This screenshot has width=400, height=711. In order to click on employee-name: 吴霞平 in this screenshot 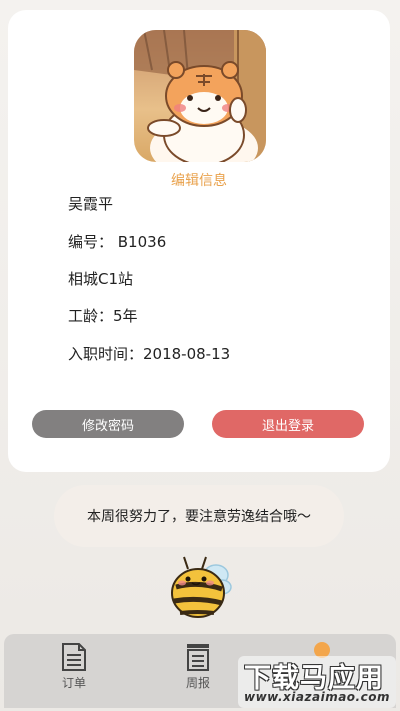, I will do `click(91, 204)`.